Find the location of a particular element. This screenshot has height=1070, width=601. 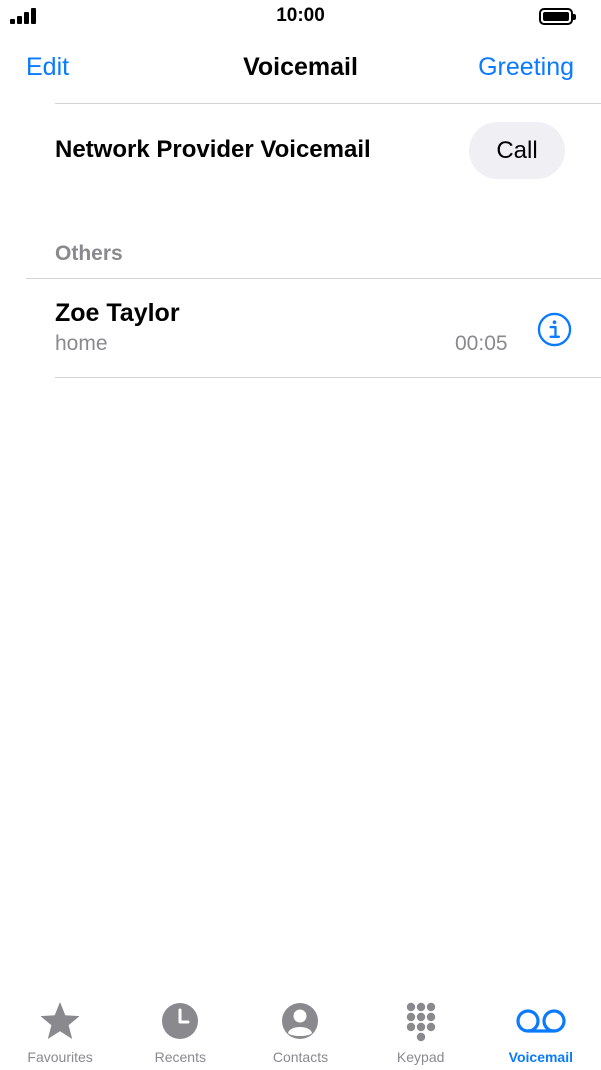

tab-label: Voicemail is located at coordinates (540, 1057).